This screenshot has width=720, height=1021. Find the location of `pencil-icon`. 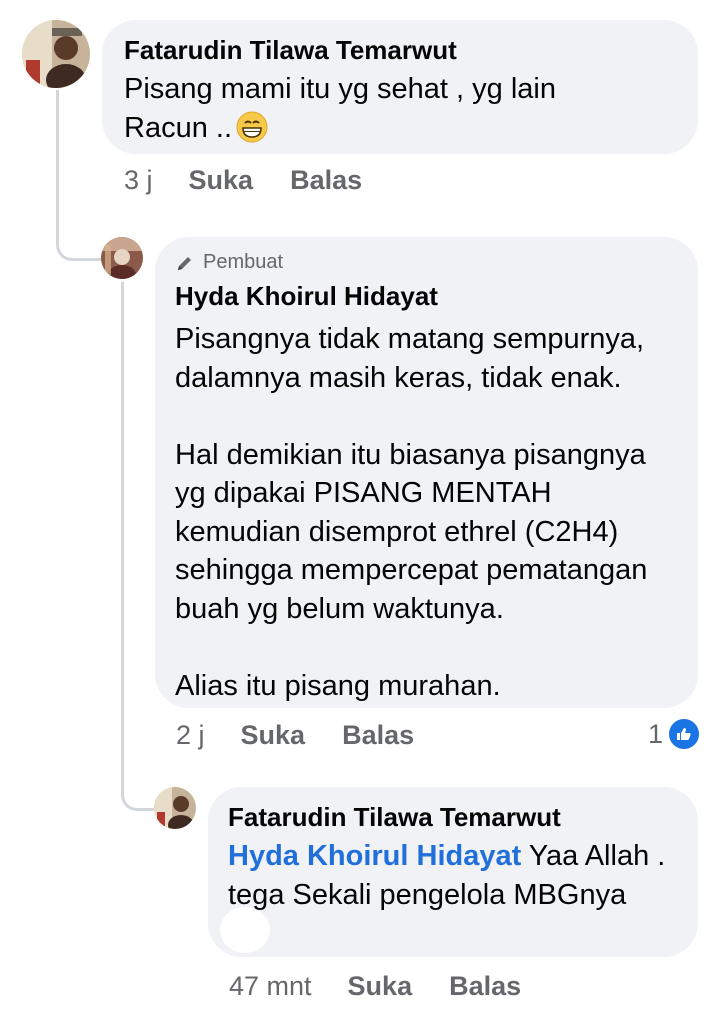

pencil-icon is located at coordinates (185, 263).